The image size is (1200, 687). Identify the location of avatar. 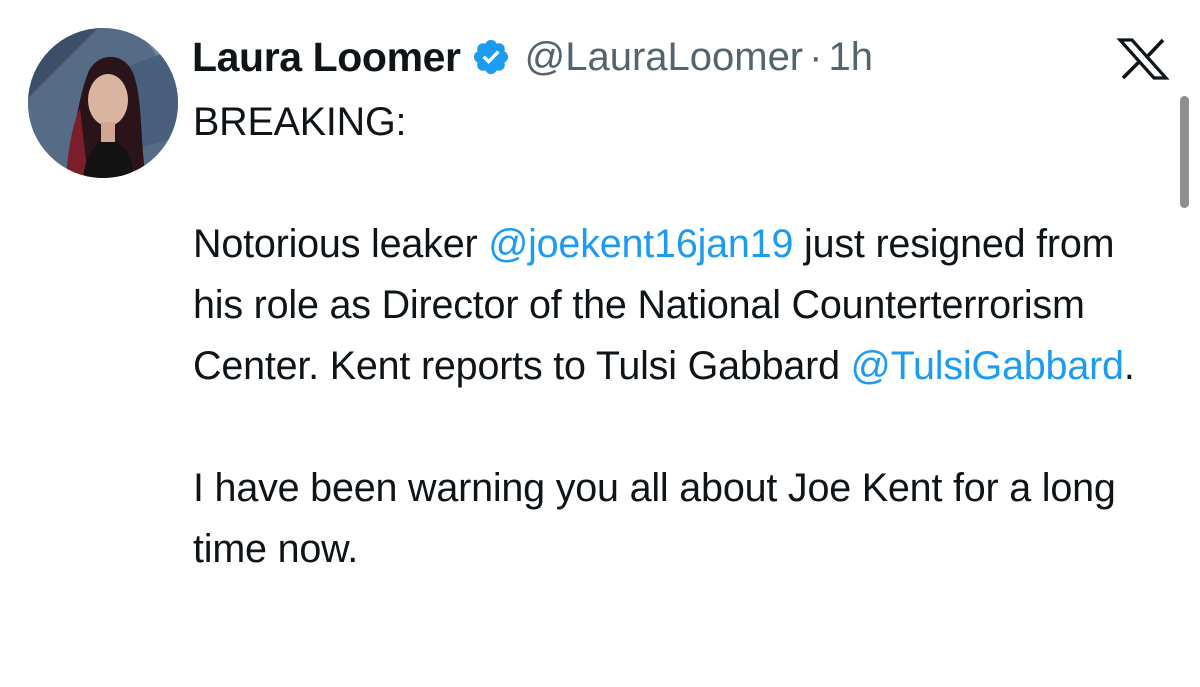
(103, 103).